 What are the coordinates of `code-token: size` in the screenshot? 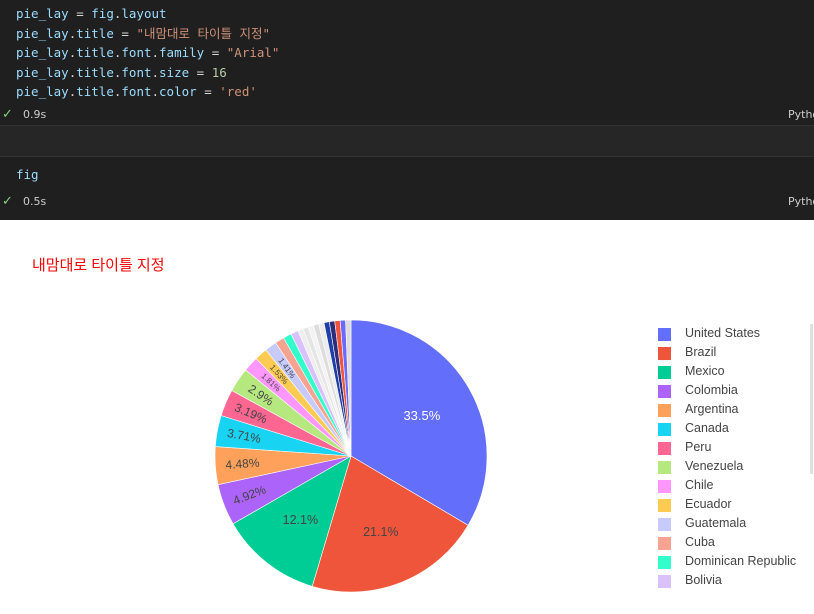 It's located at (174, 72).